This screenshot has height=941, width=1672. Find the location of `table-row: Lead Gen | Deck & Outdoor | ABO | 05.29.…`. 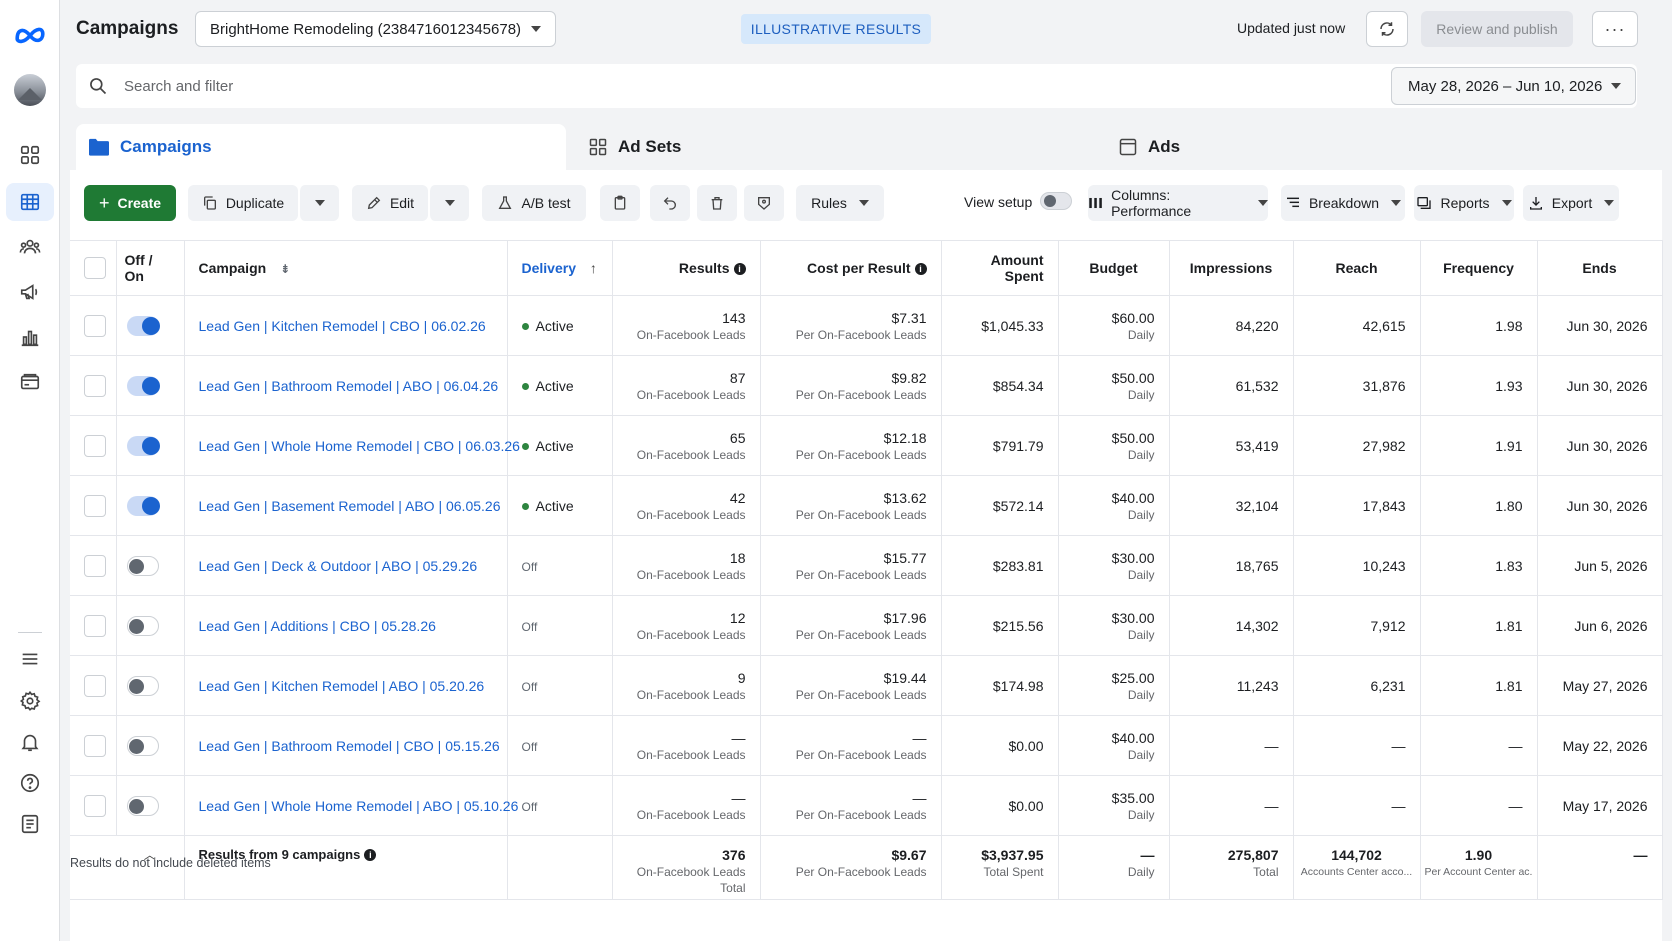

table-row: Lead Gen | Deck & Outdoor | ABO | 05.29.… is located at coordinates (866, 565).